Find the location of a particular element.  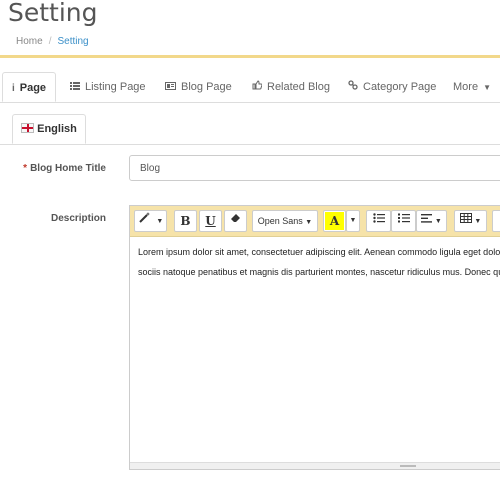

align-dropdown-button: ▼ is located at coordinates (431, 221).